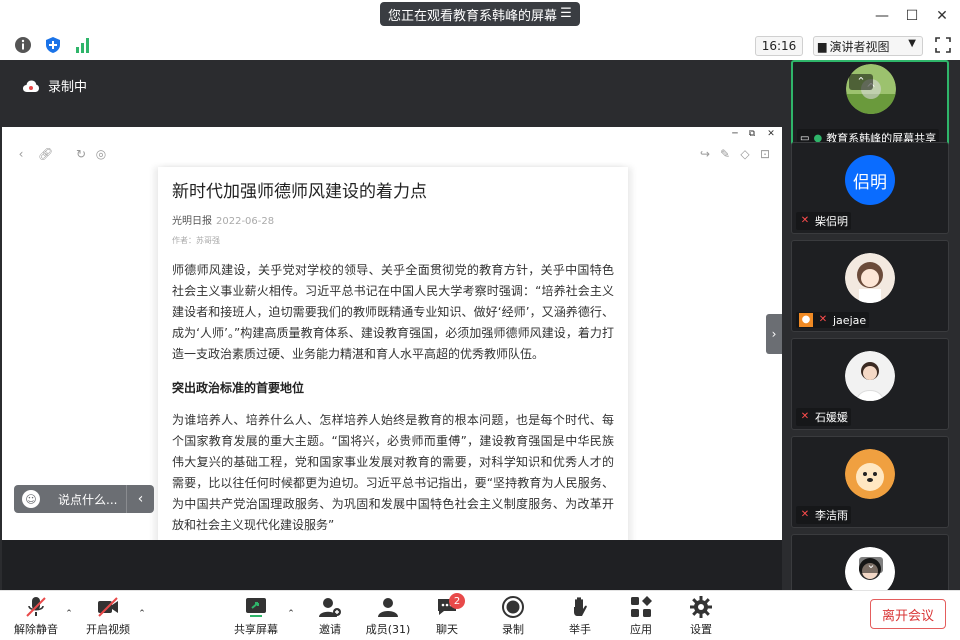  What do you see at coordinates (480, 46) in the screenshot?
I see `meeting-toolbar: 16:16 ▆ 演讲者视图 ▼` at bounding box center [480, 46].